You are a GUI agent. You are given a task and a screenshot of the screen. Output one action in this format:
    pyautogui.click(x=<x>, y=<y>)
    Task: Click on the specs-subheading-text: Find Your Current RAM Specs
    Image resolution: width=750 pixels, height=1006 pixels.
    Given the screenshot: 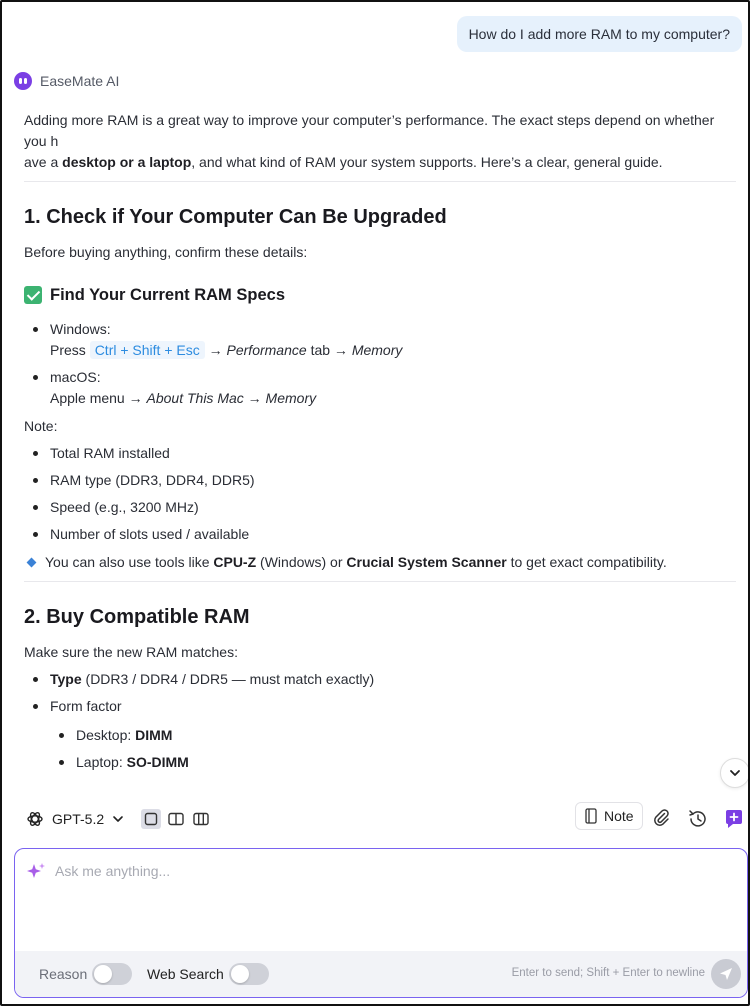 What is the action you would take?
    pyautogui.click(x=167, y=295)
    